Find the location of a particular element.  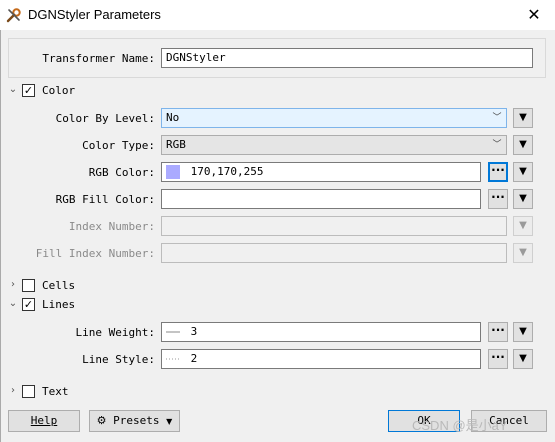

cells-section-checkbox is located at coordinates (28, 285).